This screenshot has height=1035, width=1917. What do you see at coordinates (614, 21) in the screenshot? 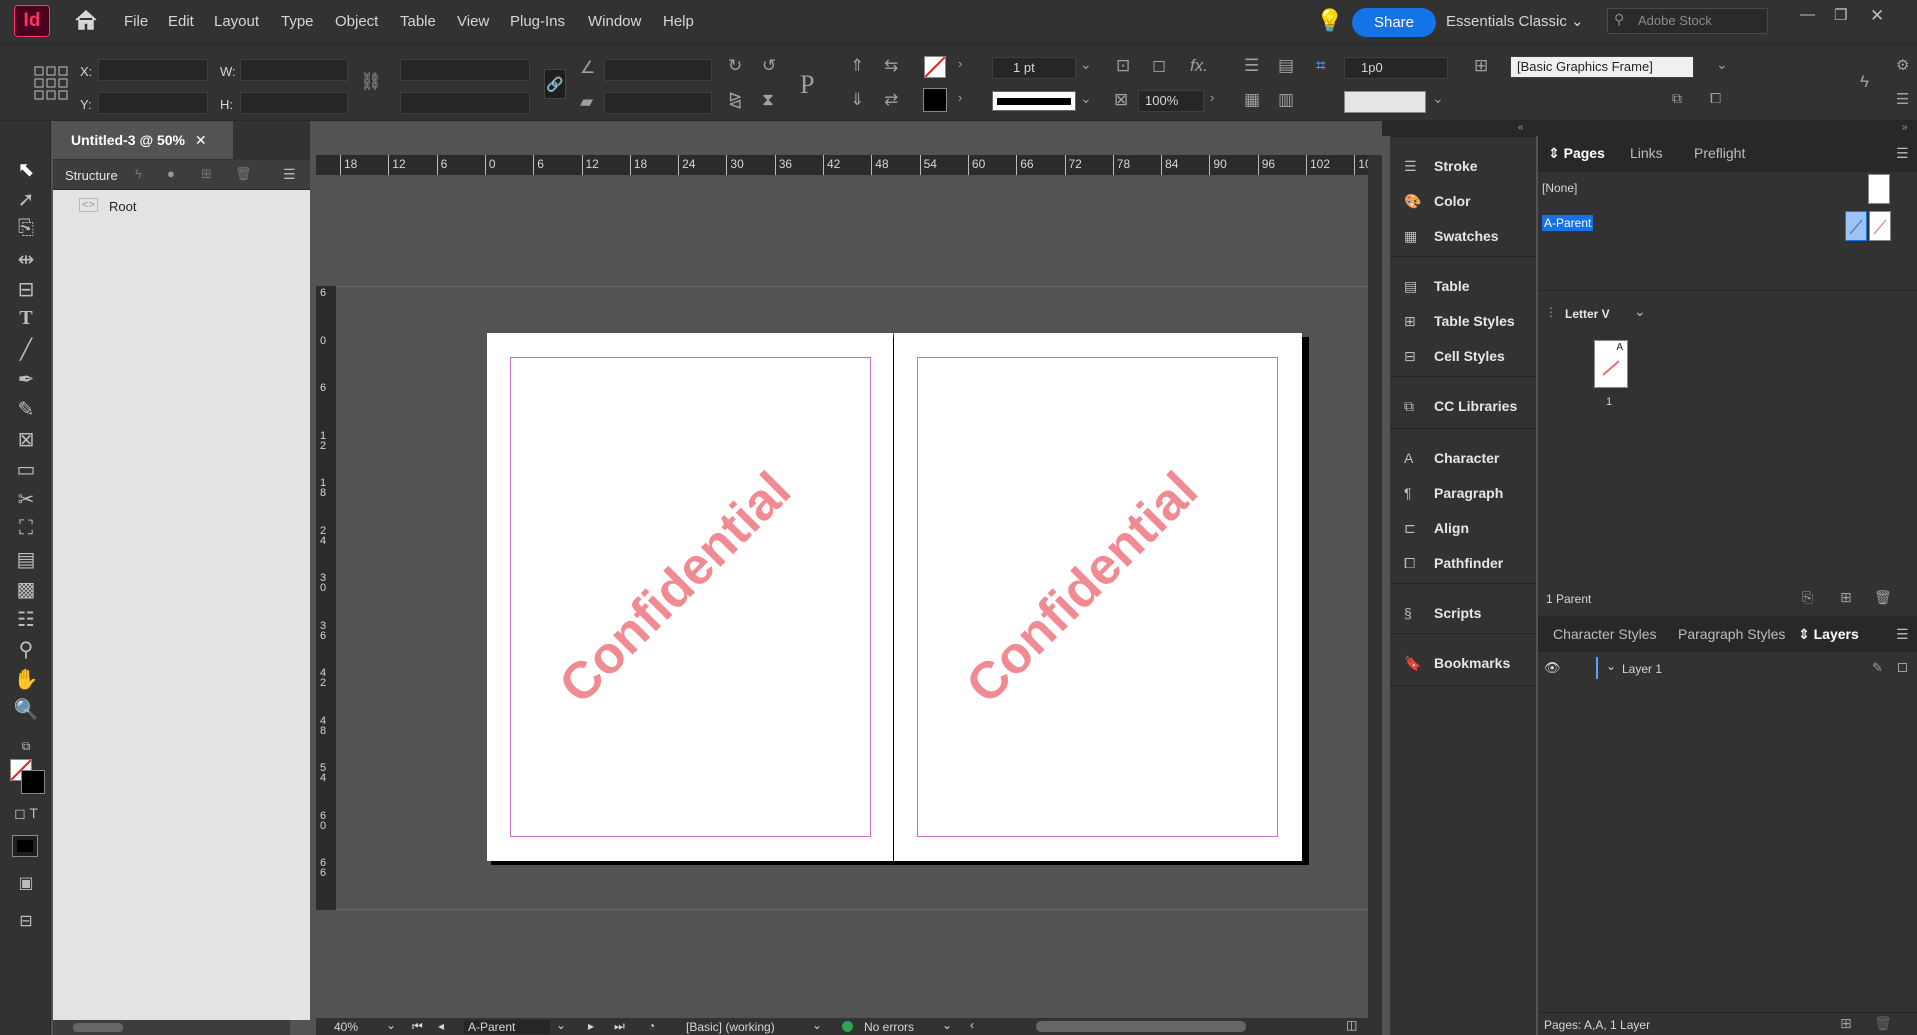
I see `menu-window: Window` at bounding box center [614, 21].